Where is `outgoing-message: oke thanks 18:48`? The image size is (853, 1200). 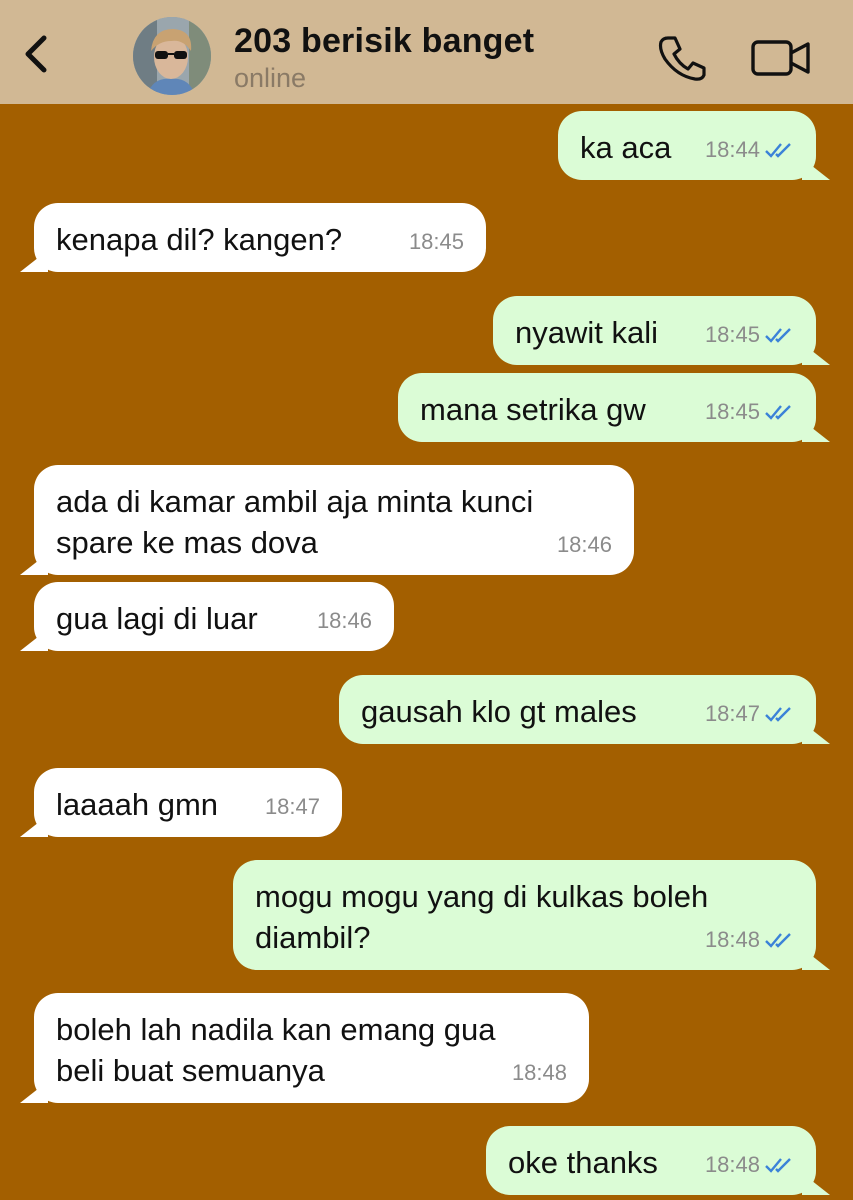 outgoing-message: oke thanks 18:48 is located at coordinates (651, 1160).